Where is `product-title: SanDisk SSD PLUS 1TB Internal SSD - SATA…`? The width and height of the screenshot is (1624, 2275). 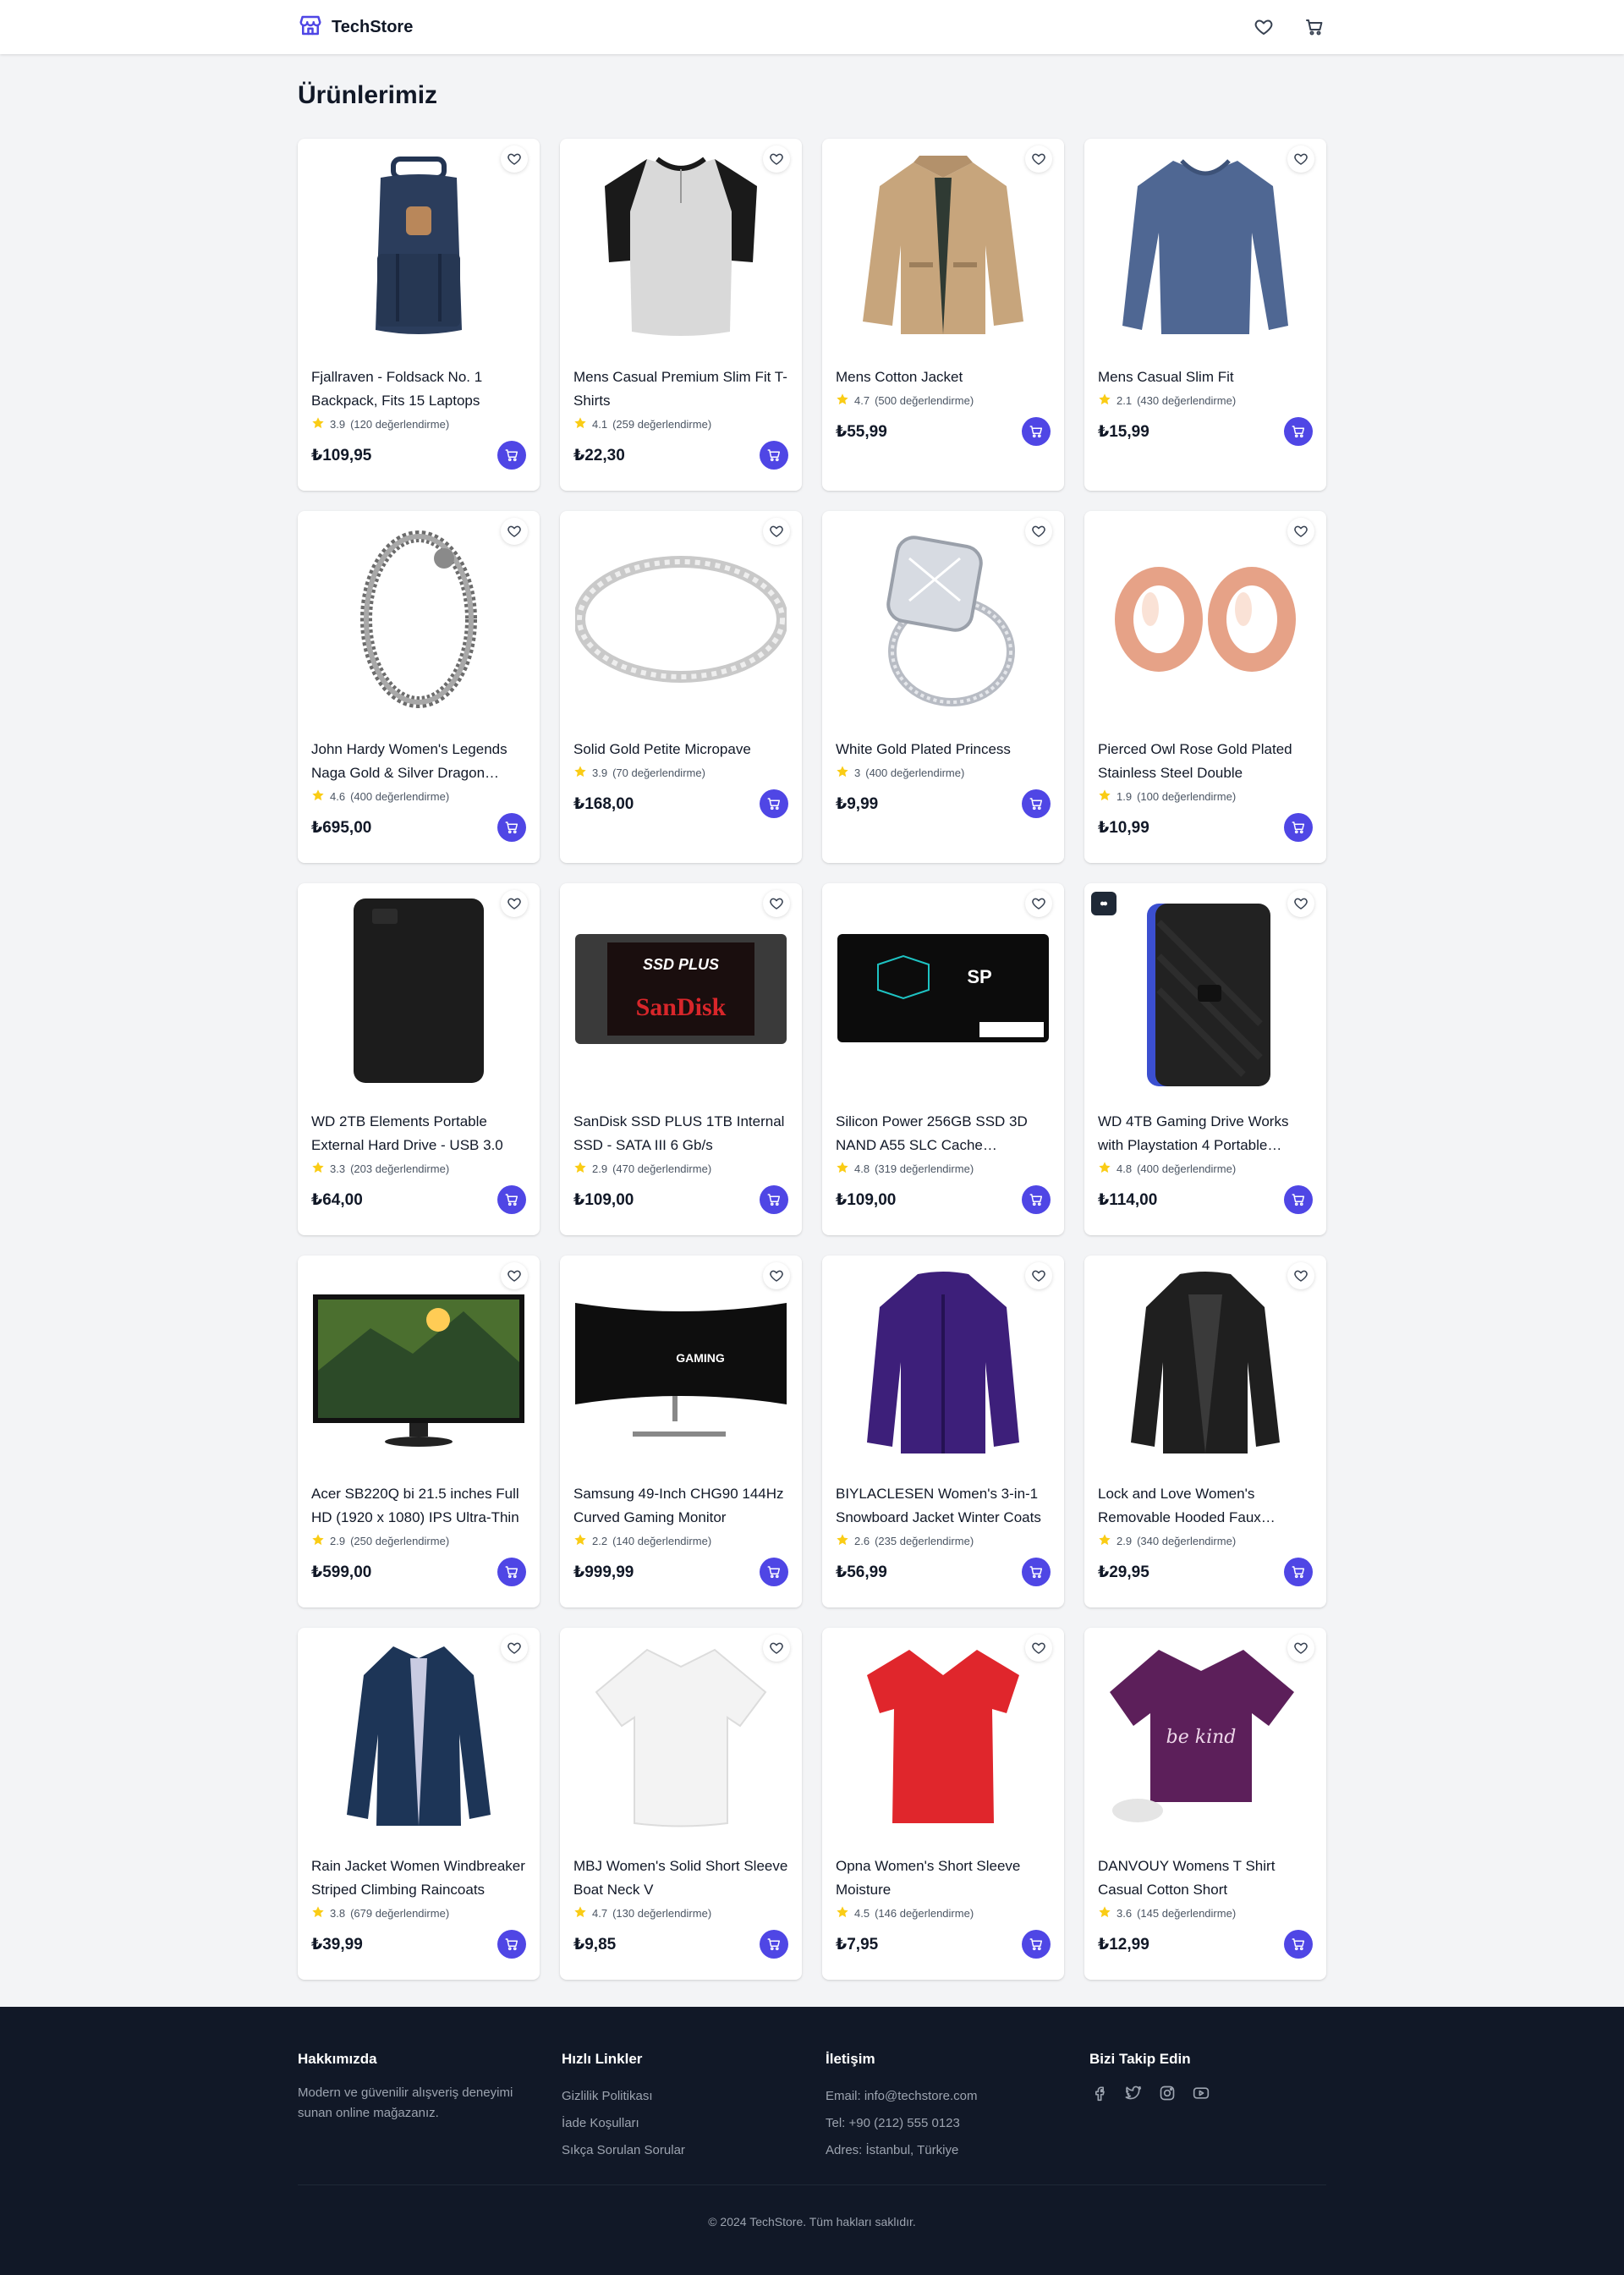 product-title: SanDisk SSD PLUS 1TB Internal SSD - SATA… is located at coordinates (680, 1133).